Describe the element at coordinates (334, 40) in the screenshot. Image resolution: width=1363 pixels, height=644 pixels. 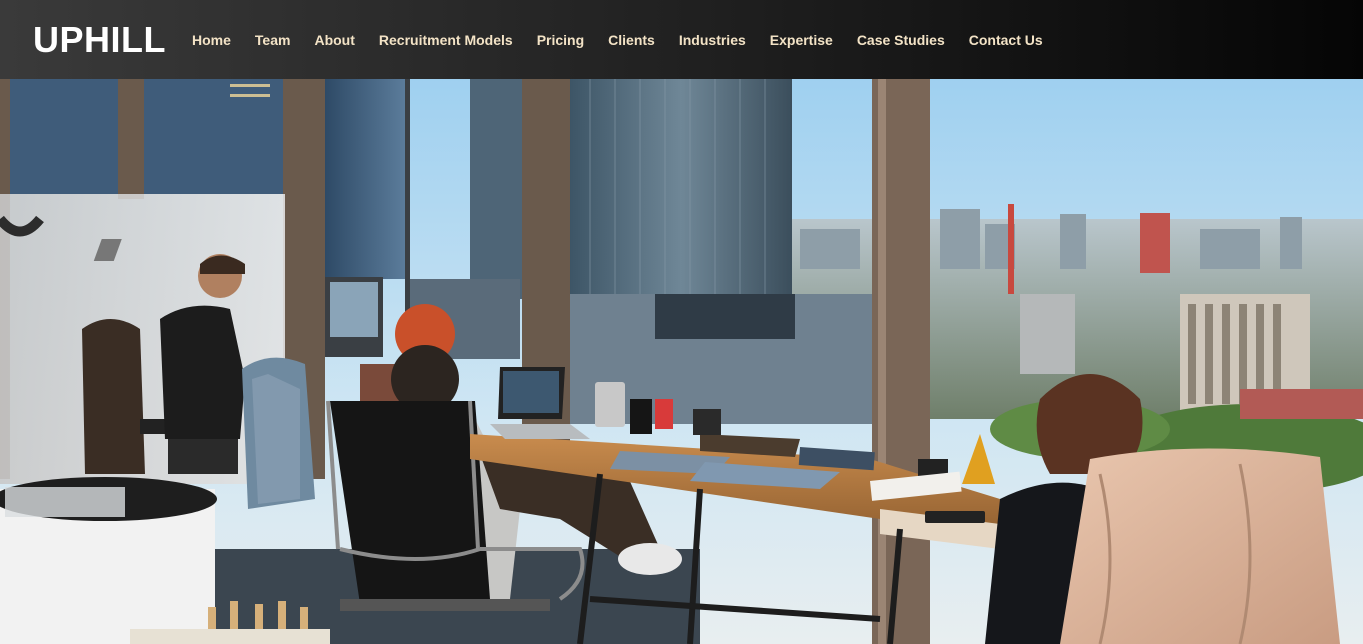
I see `nav-about-link: About` at that location.